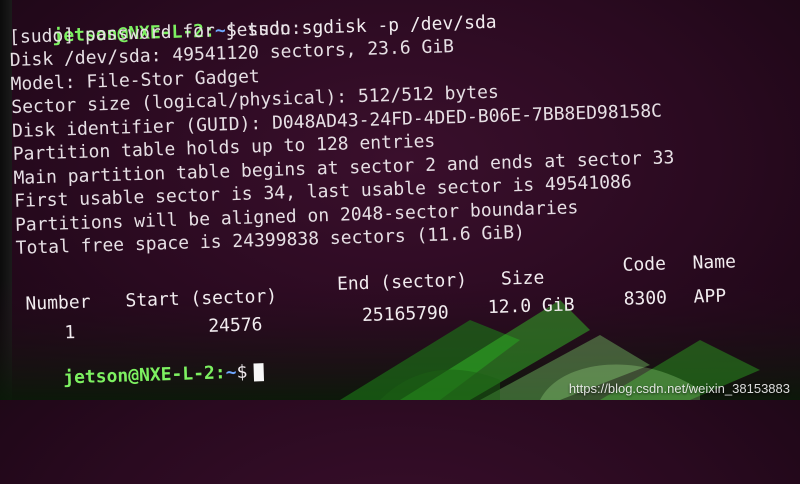  What do you see at coordinates (242, 372) in the screenshot?
I see `prompt-symbol: $` at bounding box center [242, 372].